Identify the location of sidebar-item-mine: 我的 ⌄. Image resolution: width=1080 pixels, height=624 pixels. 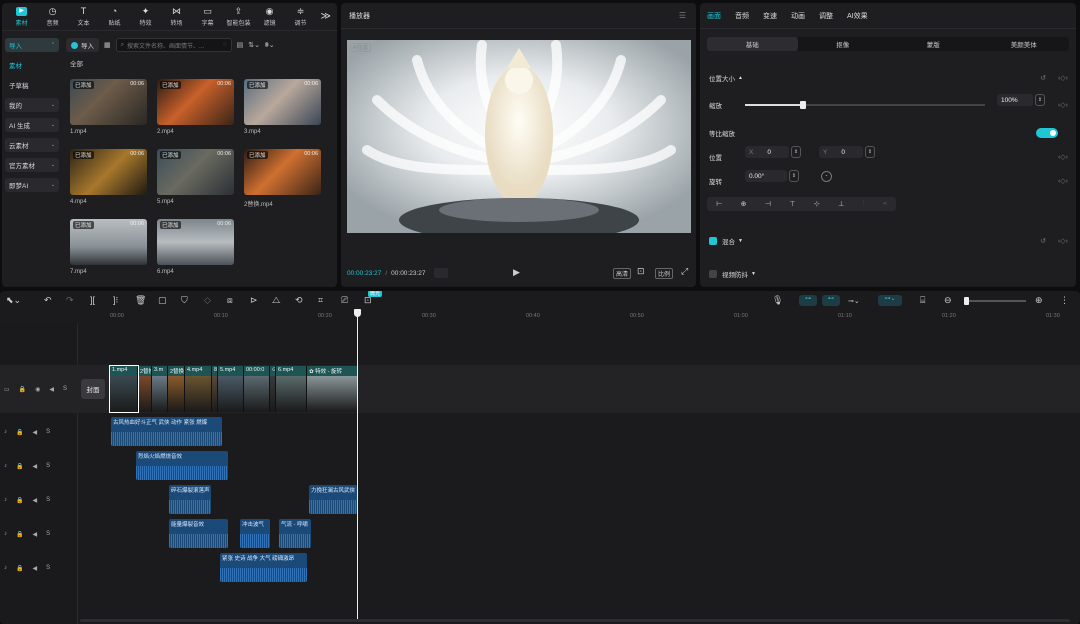
(32, 105).